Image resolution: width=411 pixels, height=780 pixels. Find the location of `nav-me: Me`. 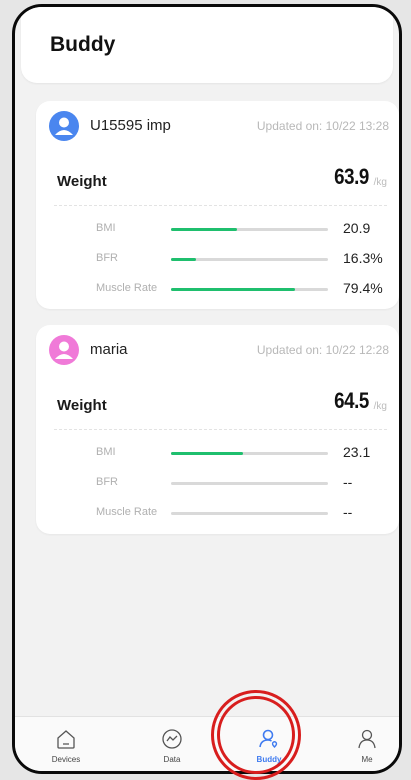

nav-me: Me is located at coordinates (367, 744).